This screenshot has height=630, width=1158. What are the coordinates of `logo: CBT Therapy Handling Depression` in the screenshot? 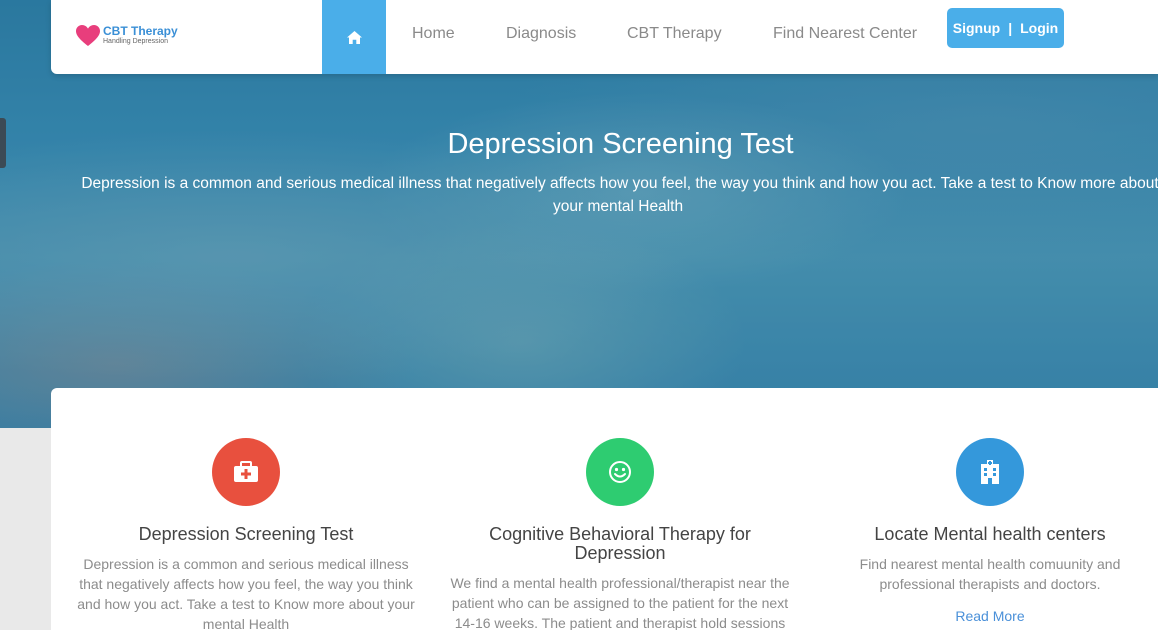 It's located at (130, 37).